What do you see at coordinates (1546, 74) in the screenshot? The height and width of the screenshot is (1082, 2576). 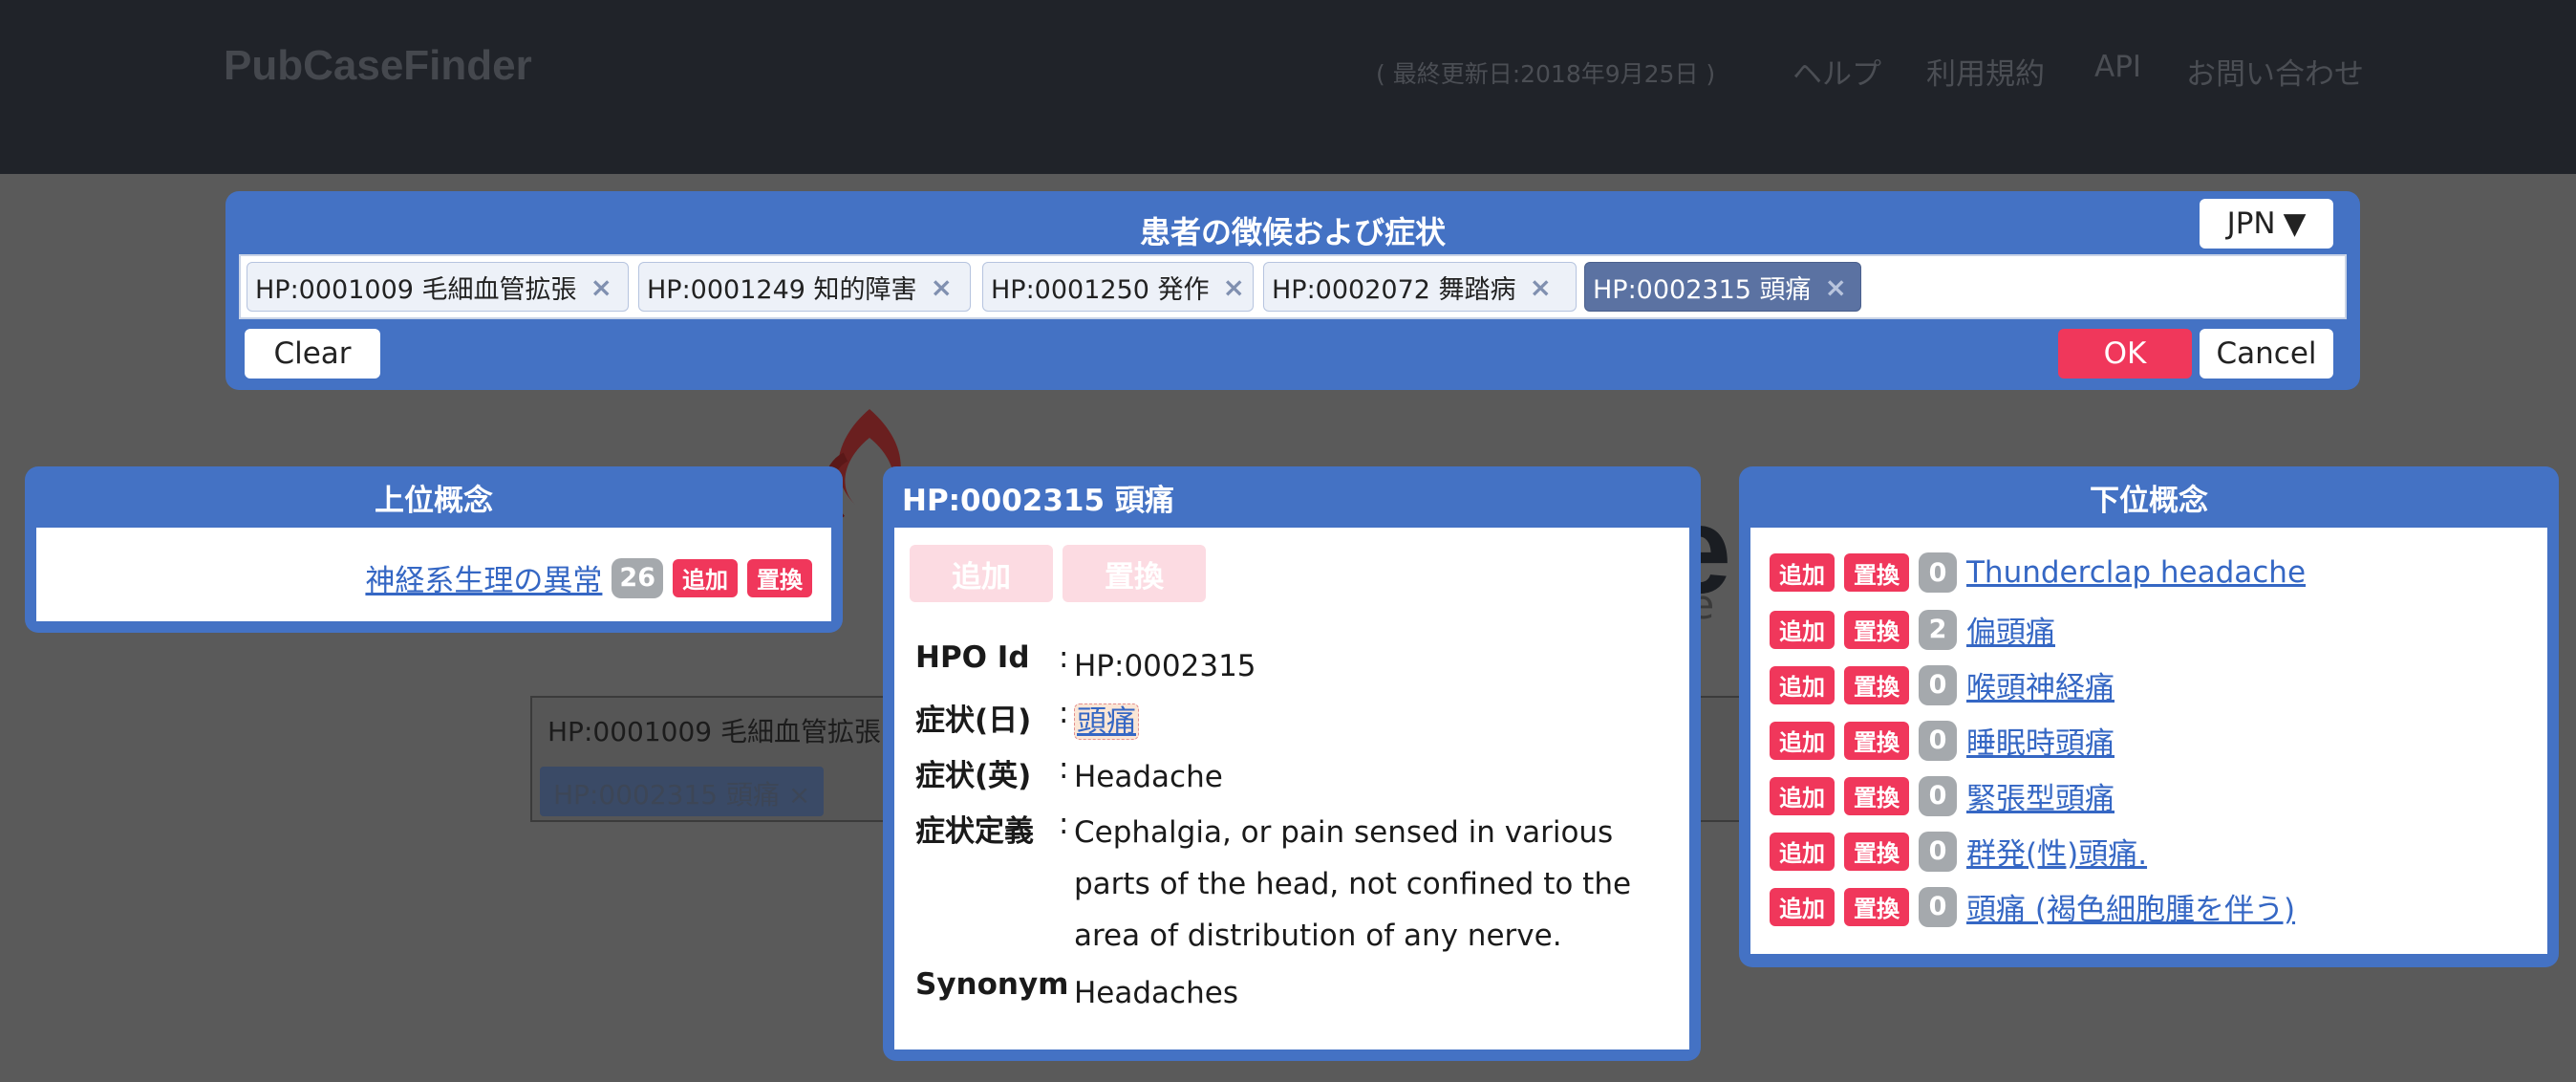 I see `last-updated-text: ( 最終更新日:2018年9月25日 )` at bounding box center [1546, 74].